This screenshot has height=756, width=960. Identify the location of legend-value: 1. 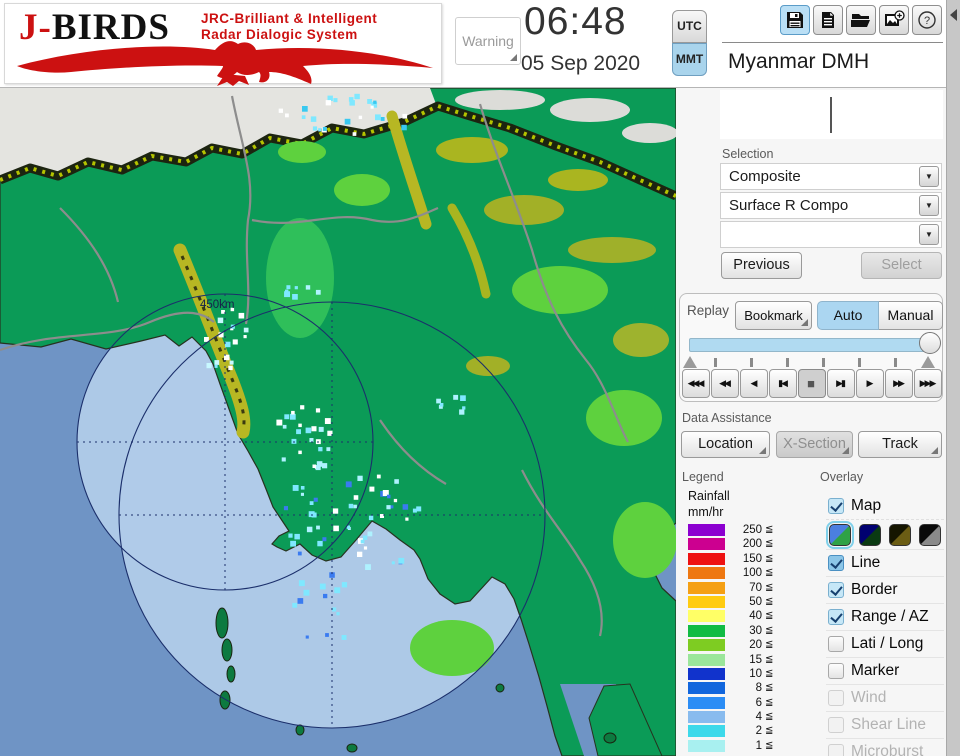
(758, 745).